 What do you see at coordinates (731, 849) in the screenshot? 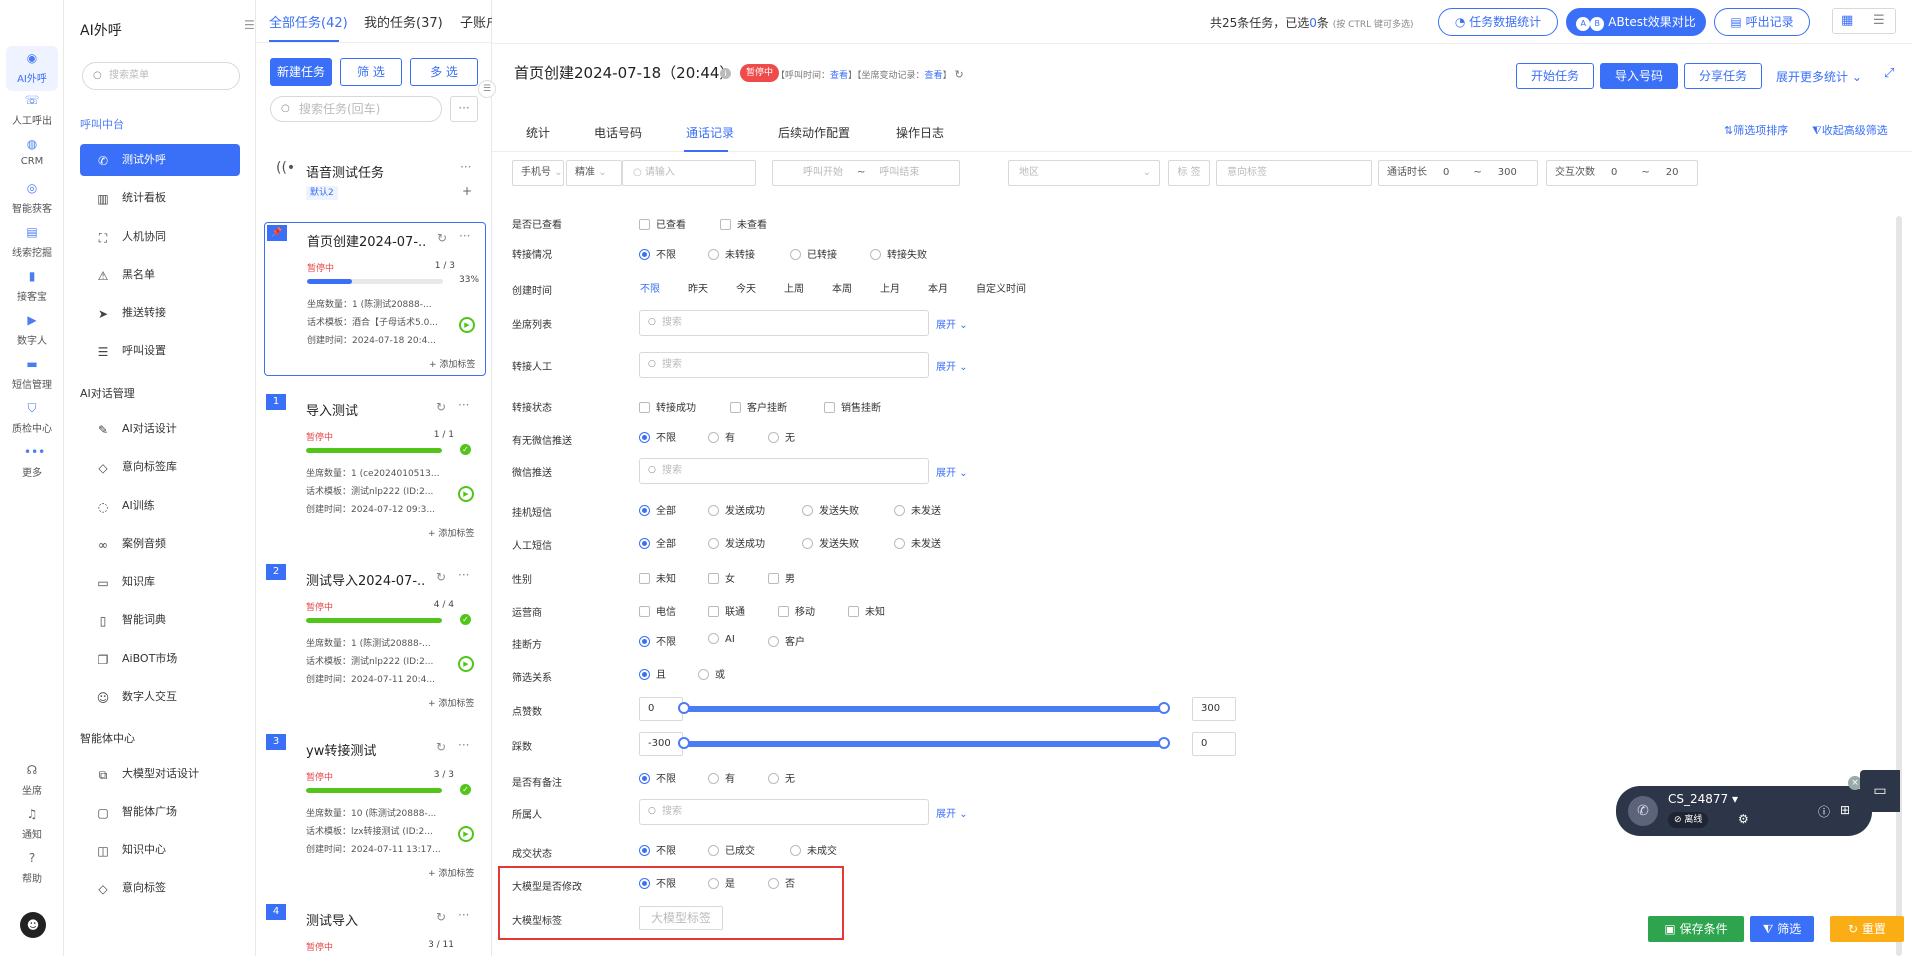
I see `deal-done-radio: 已成交` at bounding box center [731, 849].